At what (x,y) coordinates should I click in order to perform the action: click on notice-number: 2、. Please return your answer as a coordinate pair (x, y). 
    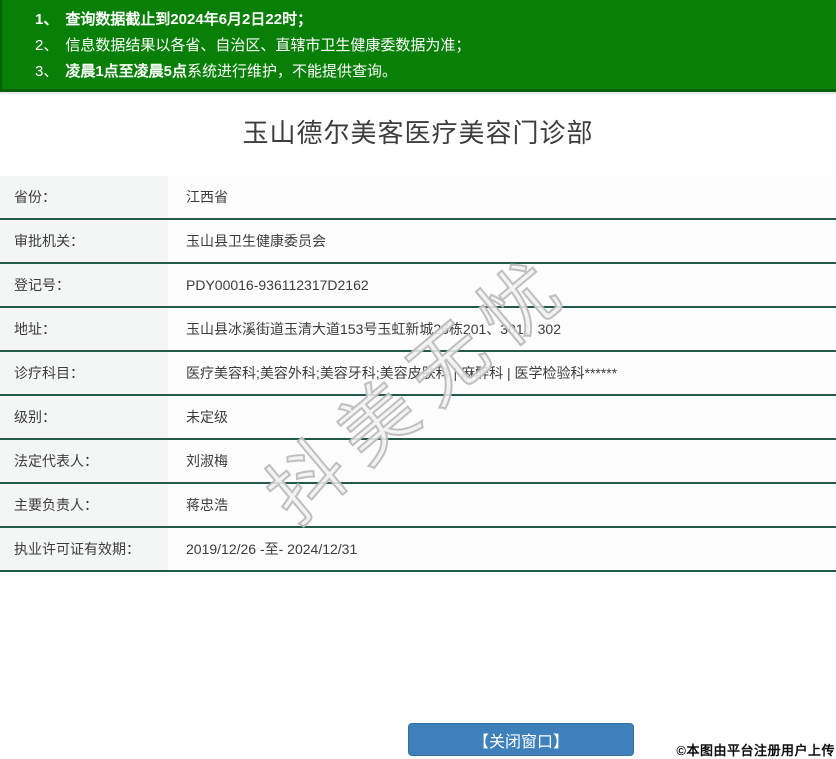
    Looking at the image, I should click on (47, 45).